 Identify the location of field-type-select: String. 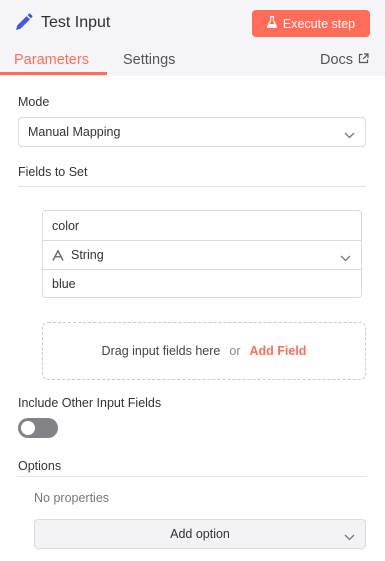
(202, 254).